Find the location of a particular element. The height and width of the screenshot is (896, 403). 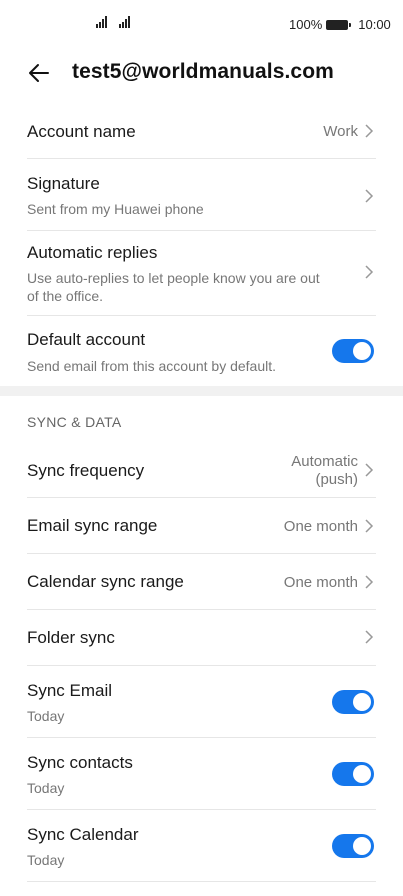

default-account-subtitle: Send email from this account by default. is located at coordinates (152, 366).